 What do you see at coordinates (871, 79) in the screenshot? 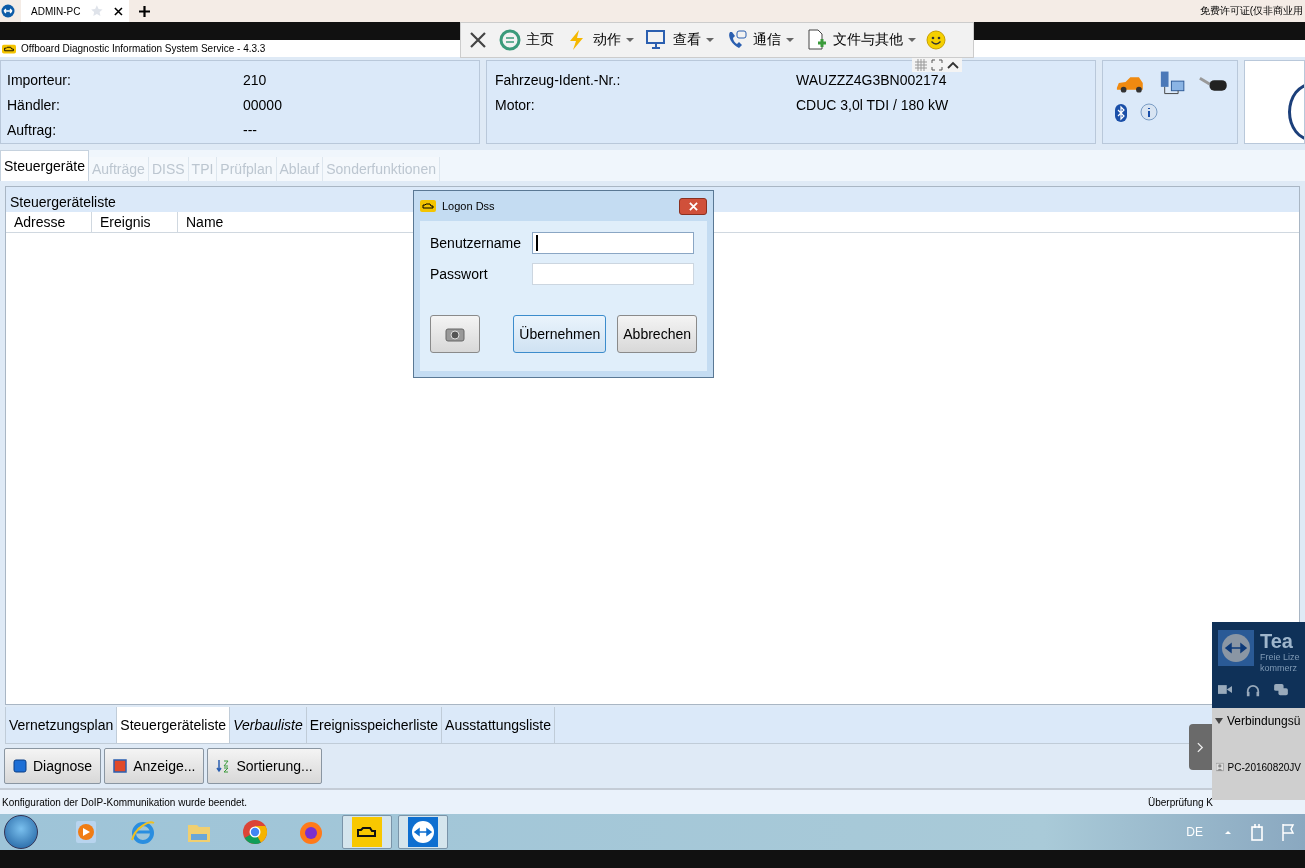
I see `info-value: WAUZZZ4G3BN002174` at bounding box center [871, 79].